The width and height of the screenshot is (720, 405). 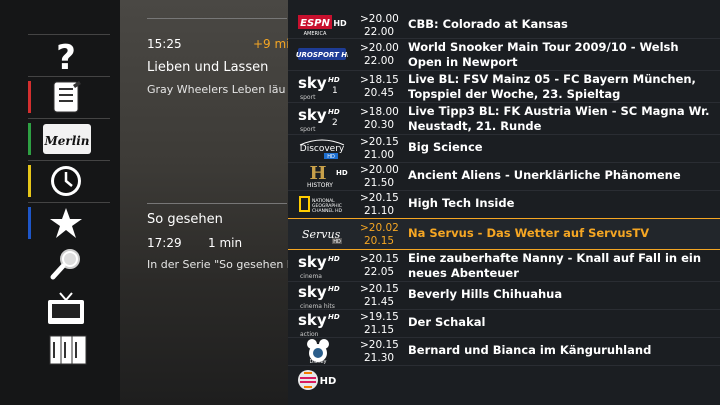 I want to click on start-time: >20.02, so click(x=379, y=228).